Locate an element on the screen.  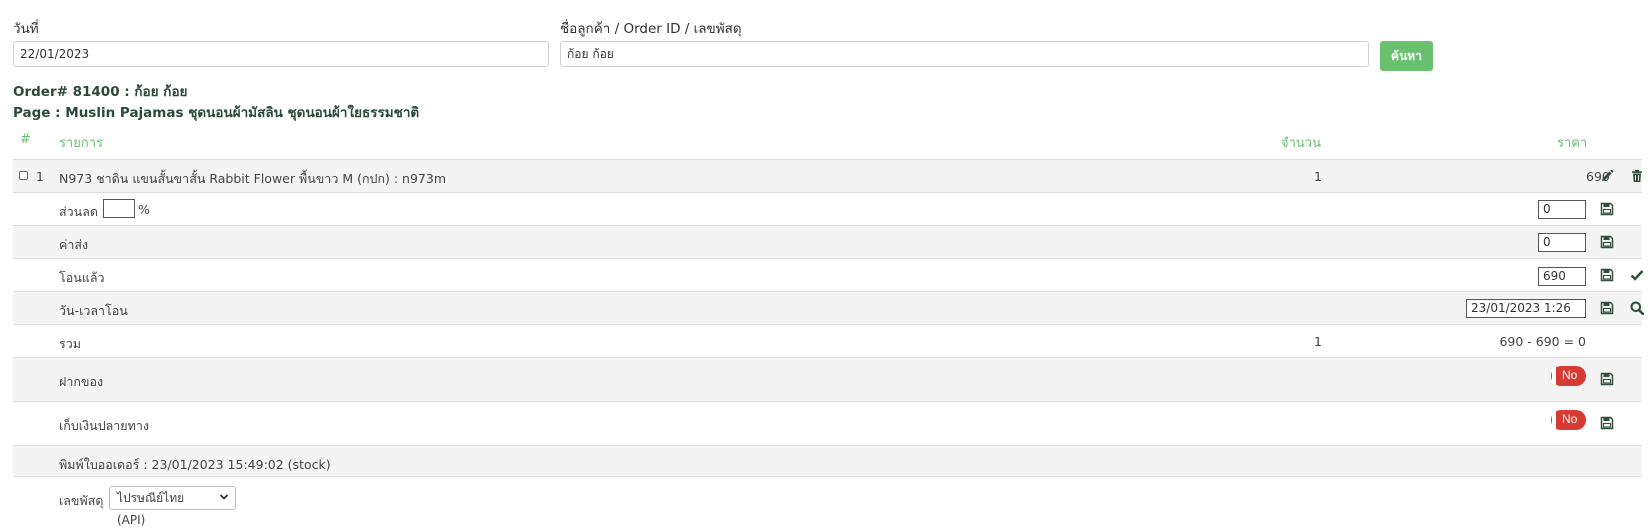
order-number: Order# 81400 : ก้อย ก้อย is located at coordinates (100, 92).